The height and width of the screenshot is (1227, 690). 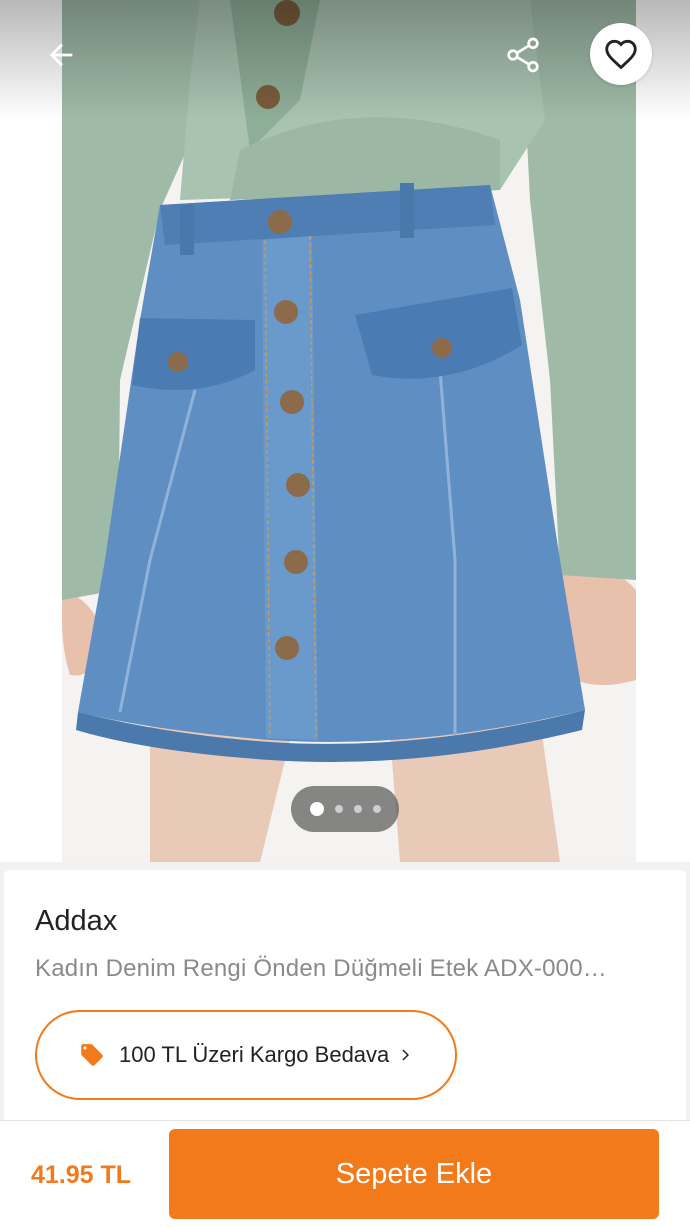 I want to click on share-button, so click(x=523, y=55).